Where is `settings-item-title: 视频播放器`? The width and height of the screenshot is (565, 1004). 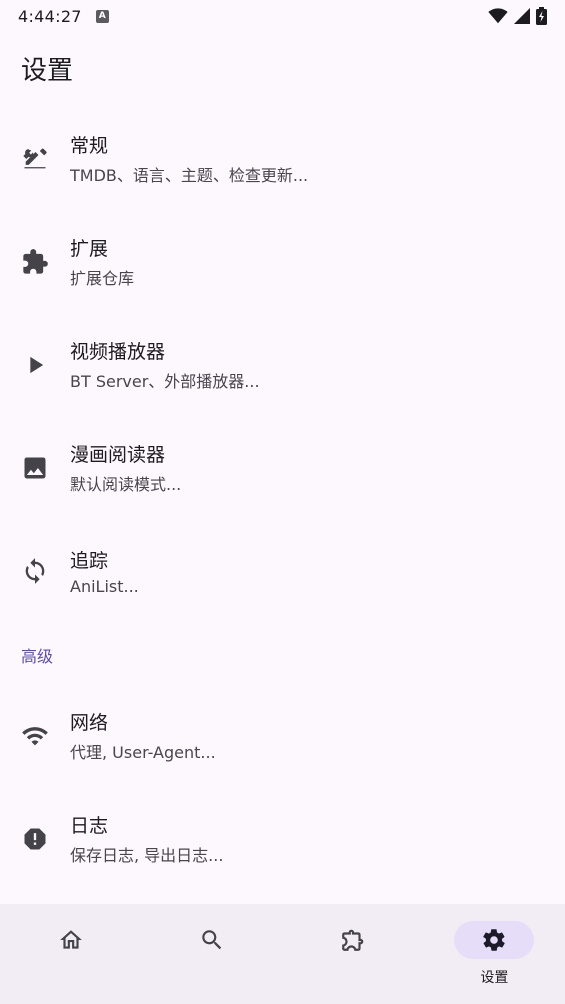 settings-item-title: 视频播放器 is located at coordinates (118, 352).